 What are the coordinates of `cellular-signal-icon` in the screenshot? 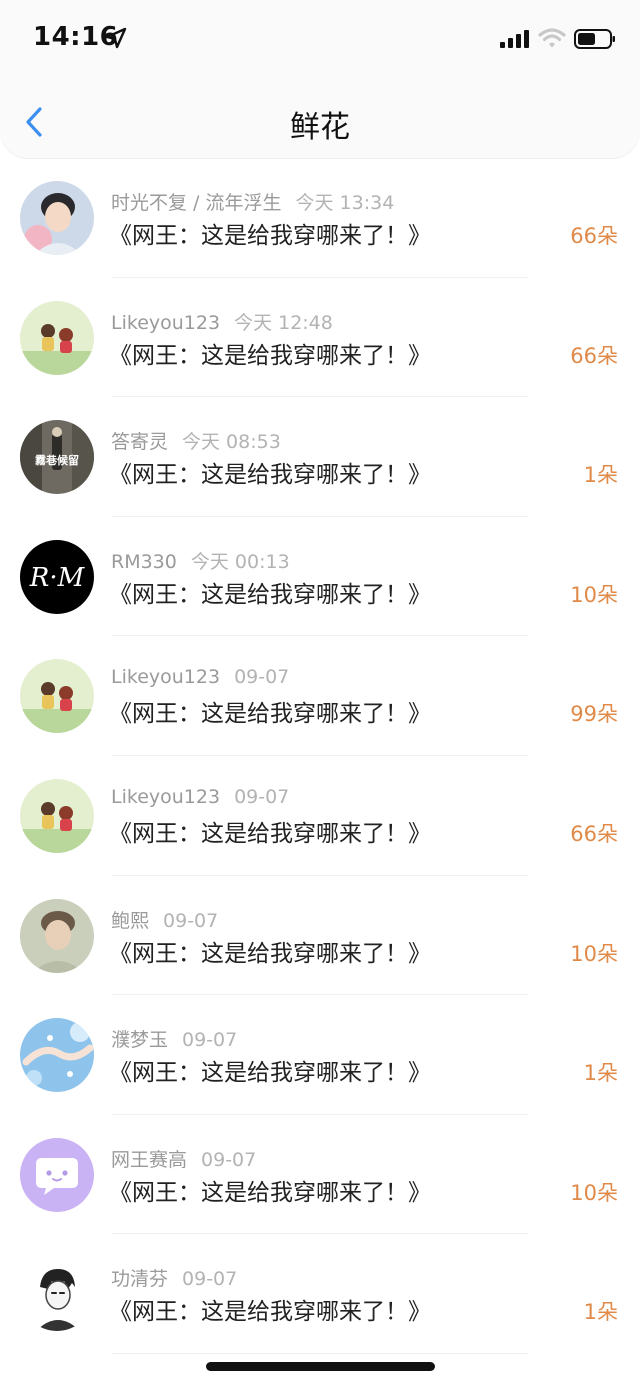 It's located at (514, 39).